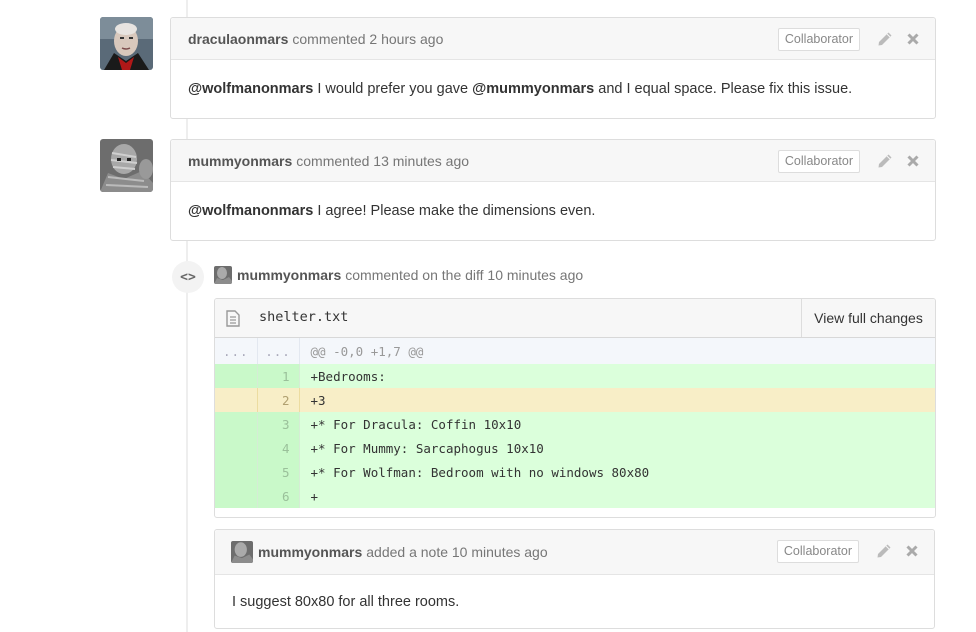 This screenshot has height=632, width=976. What do you see at coordinates (617, 351) in the screenshot?
I see `hunk-text: @@ -0,0 +1,7 @@` at bounding box center [617, 351].